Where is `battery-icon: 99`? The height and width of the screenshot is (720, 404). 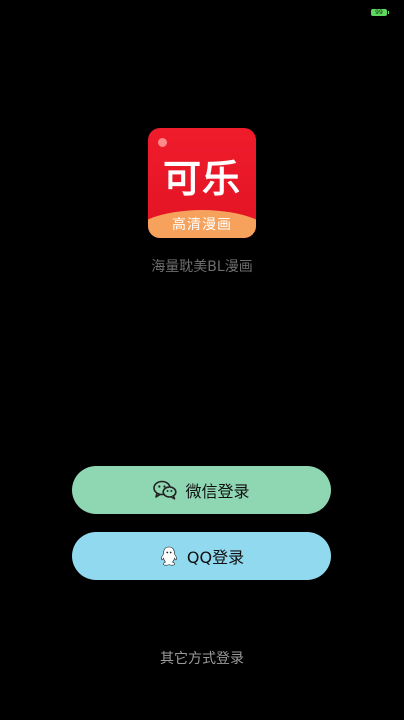 battery-icon: 99 is located at coordinates (380, 12).